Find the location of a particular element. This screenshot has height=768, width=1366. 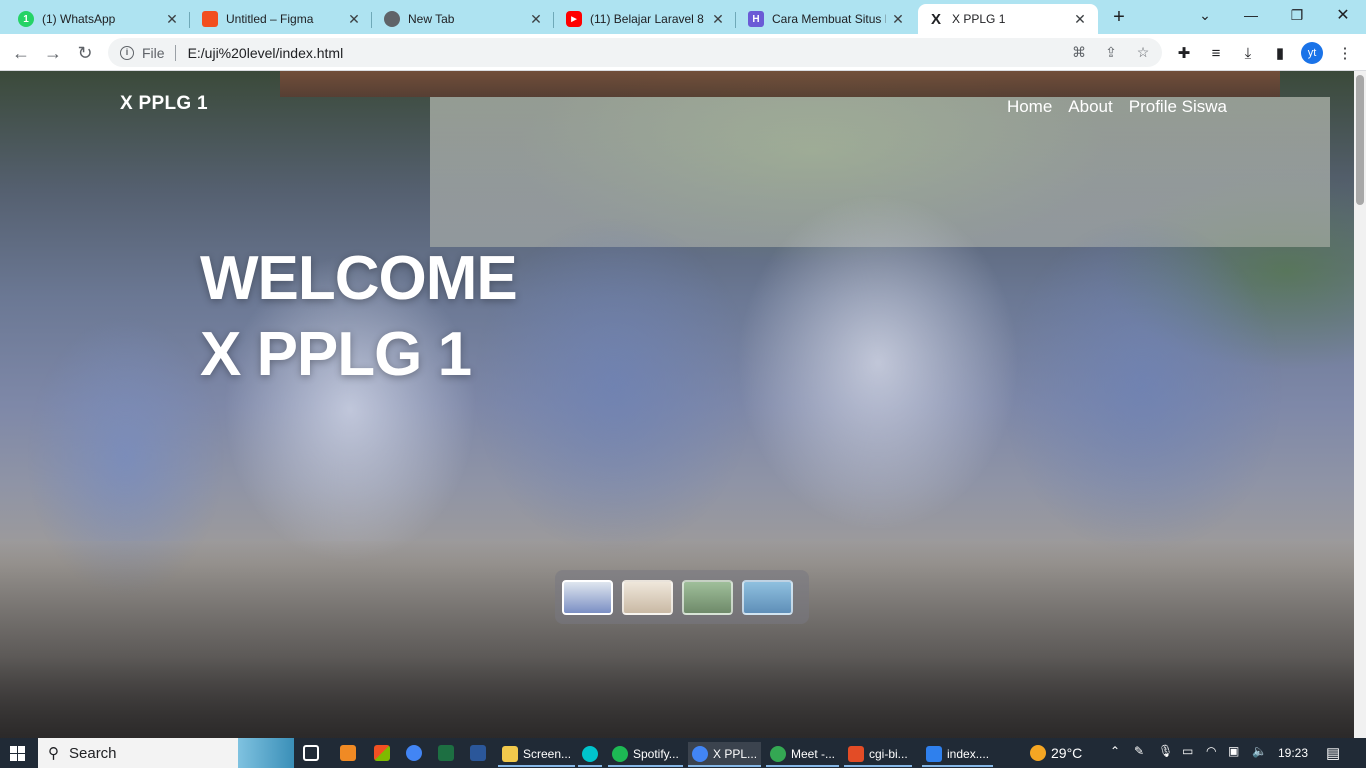

folder-icon is located at coordinates (510, 753).